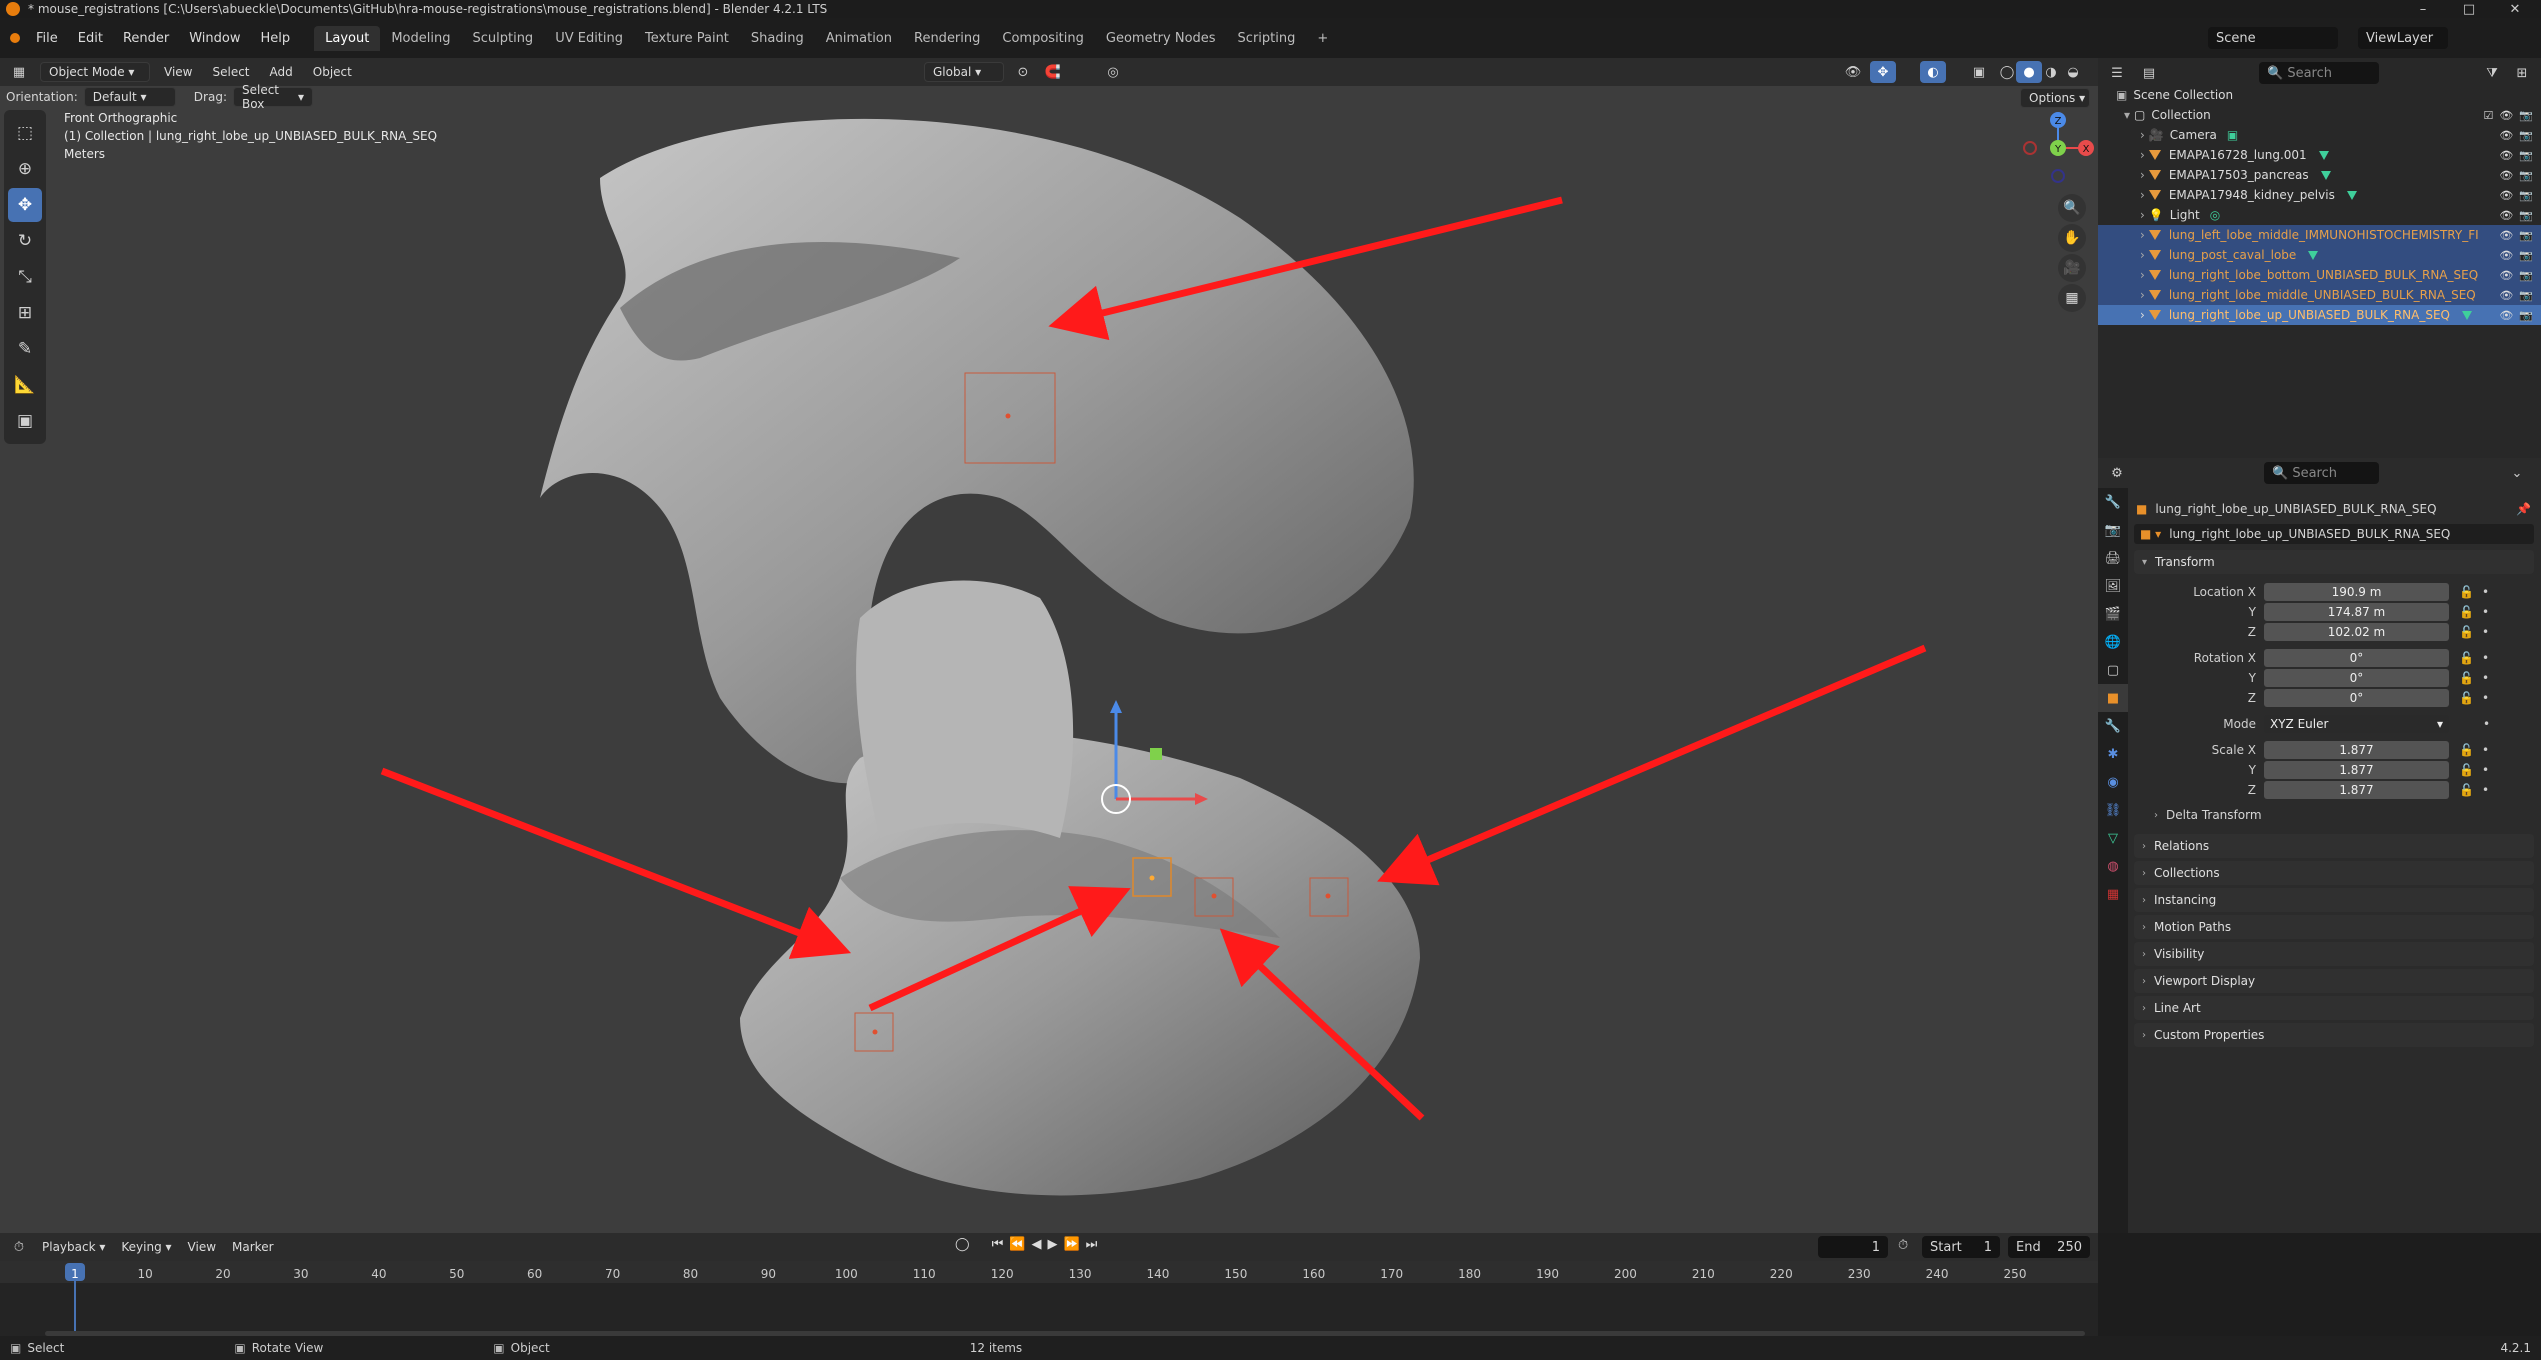 The width and height of the screenshot is (2541, 1360). What do you see at coordinates (1071, 1244) in the screenshot?
I see `jump-keyframe-forward-icon: ⏩` at bounding box center [1071, 1244].